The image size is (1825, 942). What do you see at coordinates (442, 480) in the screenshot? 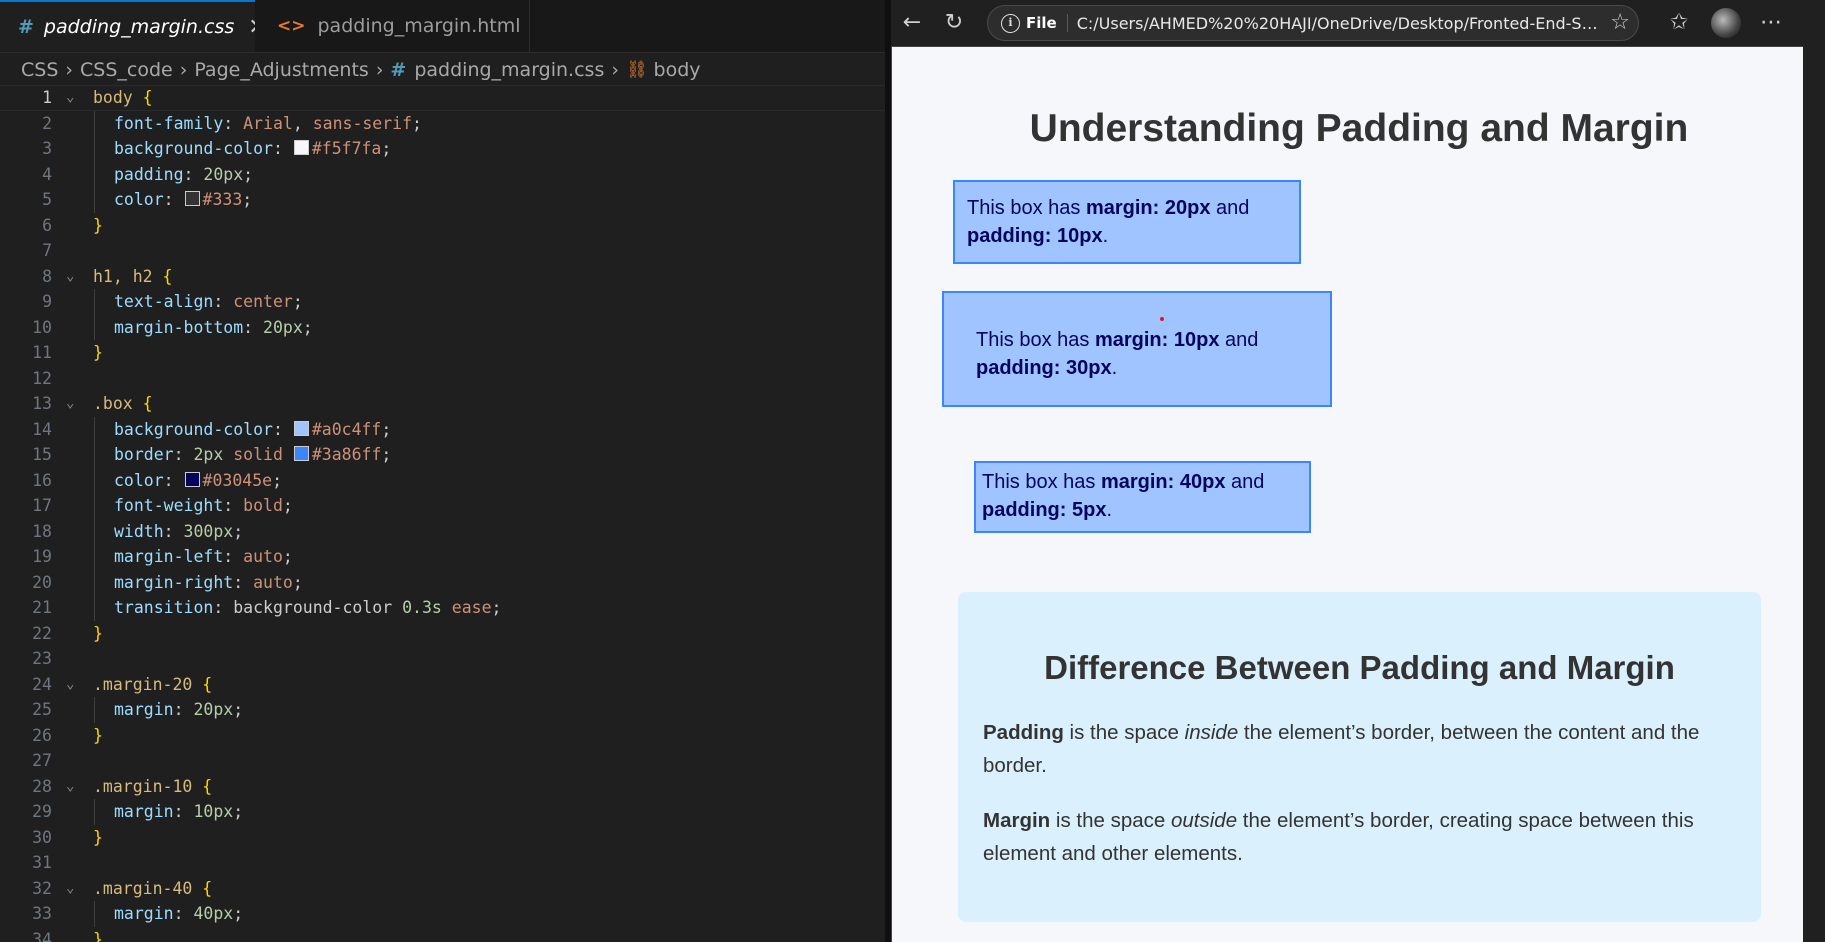
I see `code-line: 16 color: #03045e;` at bounding box center [442, 480].